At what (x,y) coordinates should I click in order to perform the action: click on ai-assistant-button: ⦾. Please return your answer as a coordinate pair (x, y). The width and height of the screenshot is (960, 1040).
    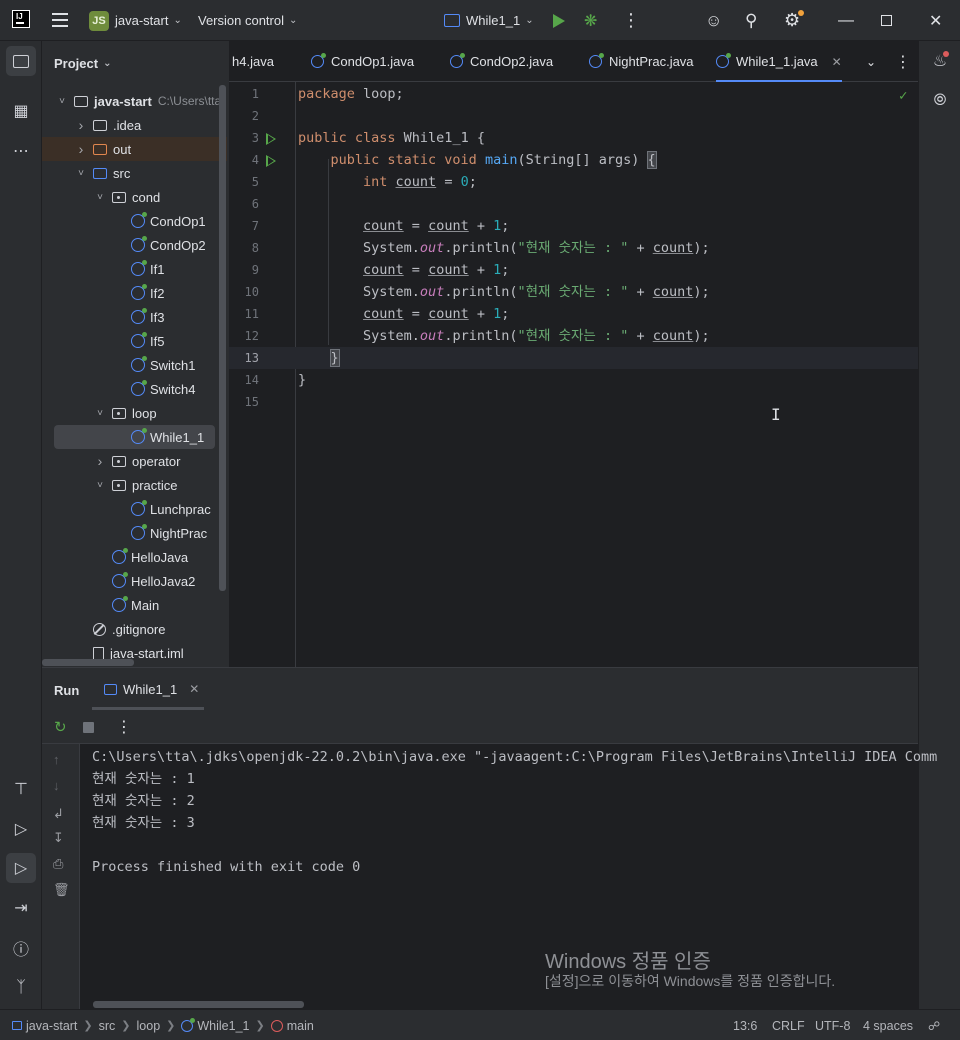
    Looking at the image, I should click on (940, 101).